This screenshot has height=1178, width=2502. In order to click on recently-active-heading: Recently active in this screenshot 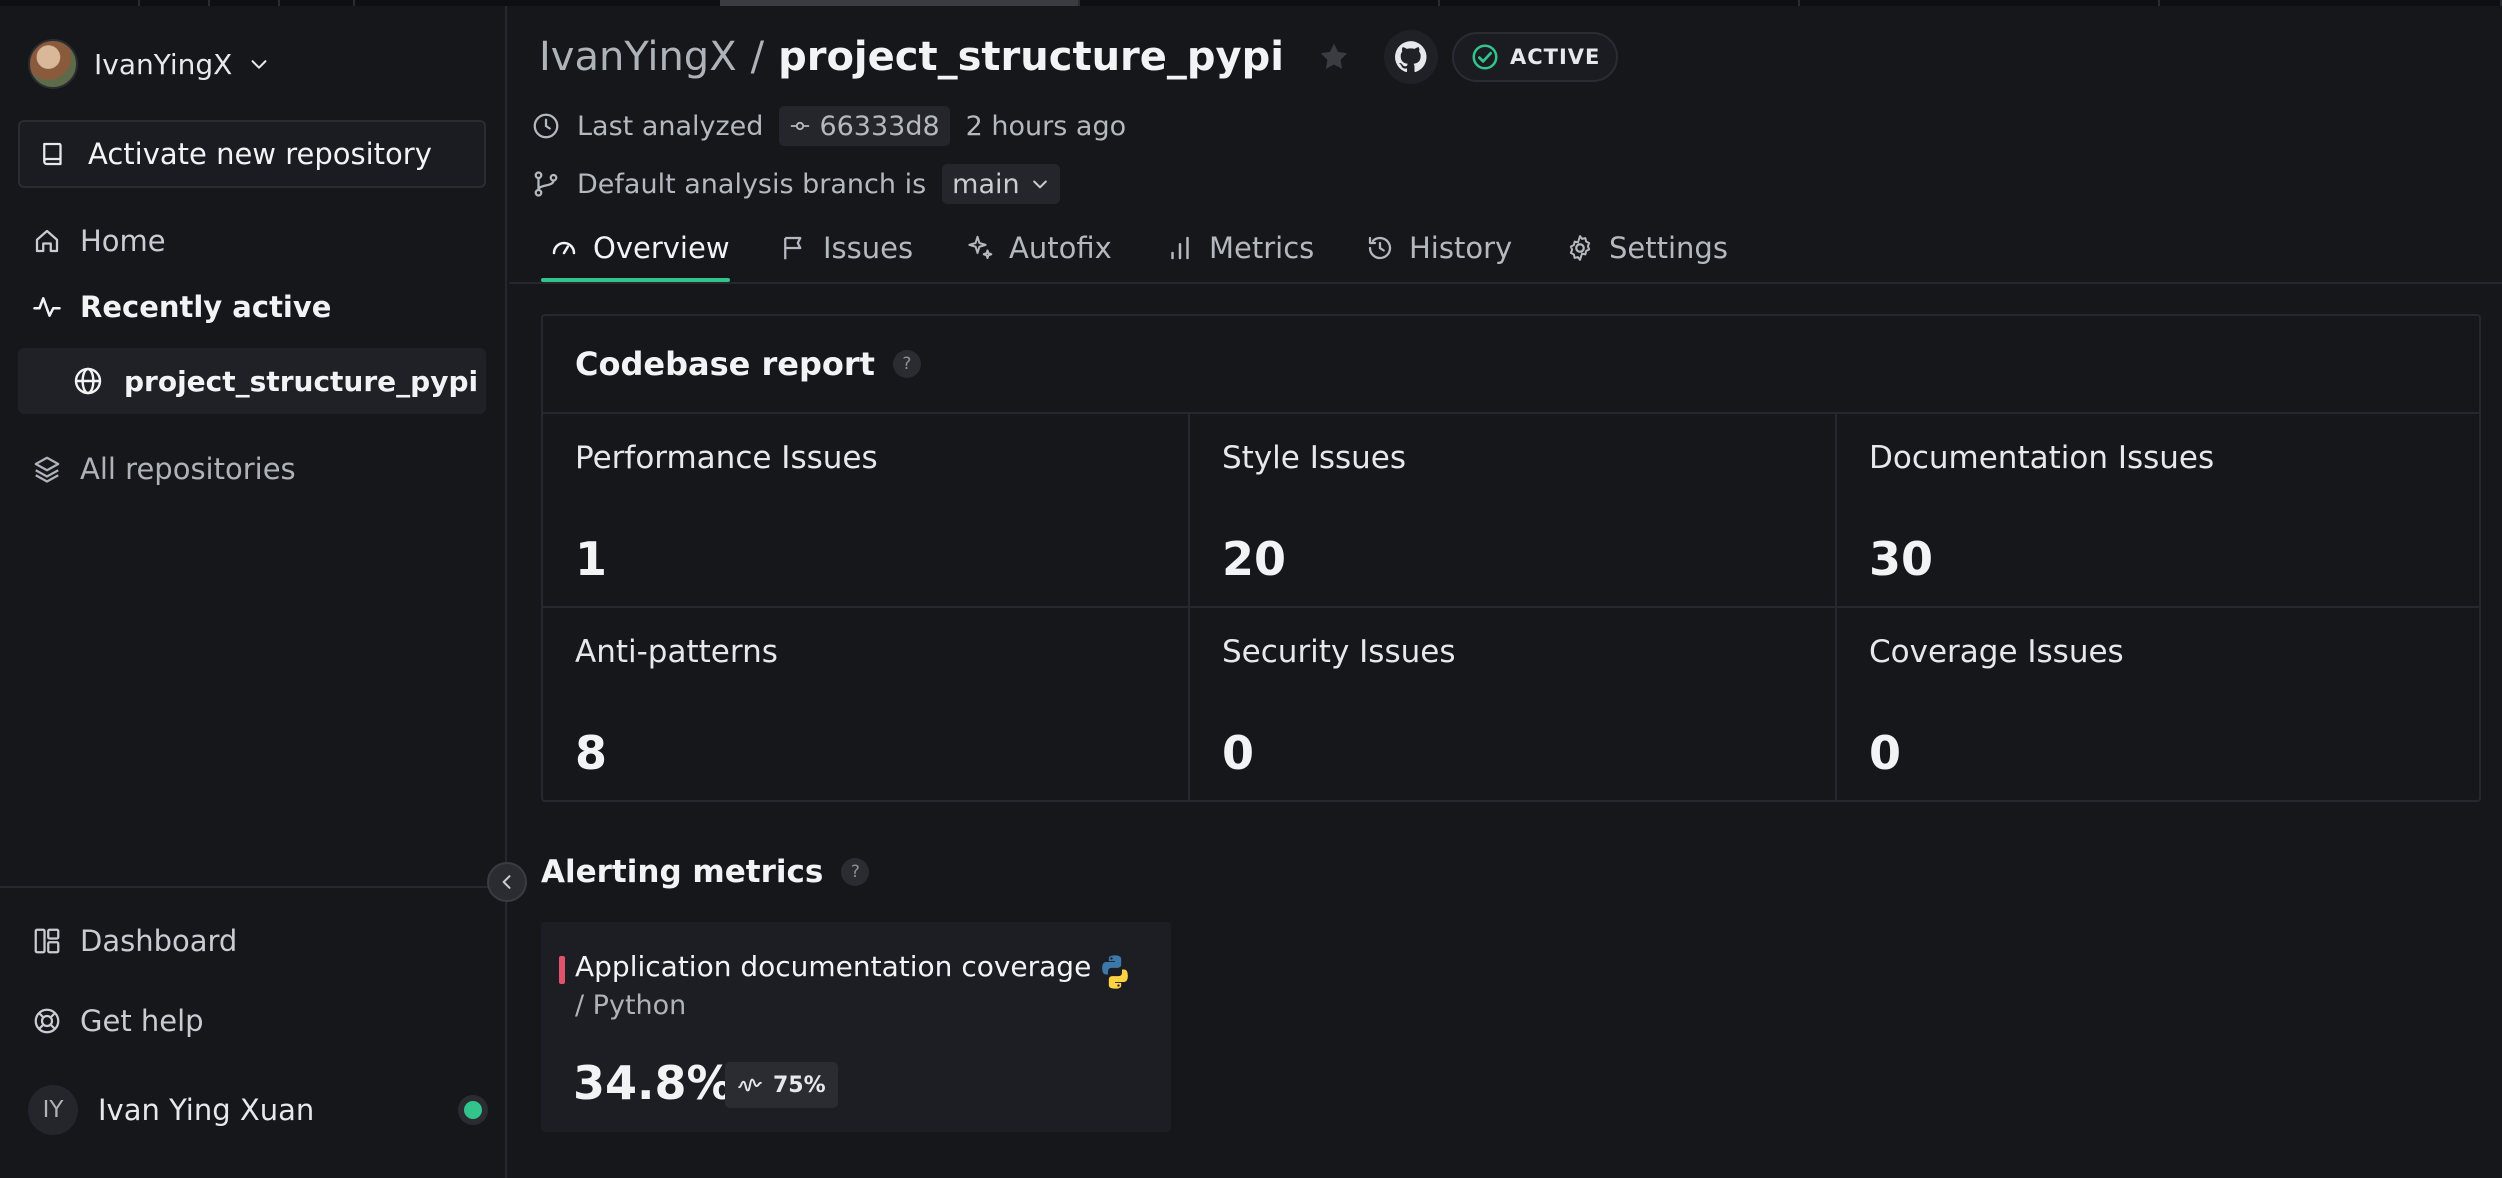, I will do `click(181, 307)`.